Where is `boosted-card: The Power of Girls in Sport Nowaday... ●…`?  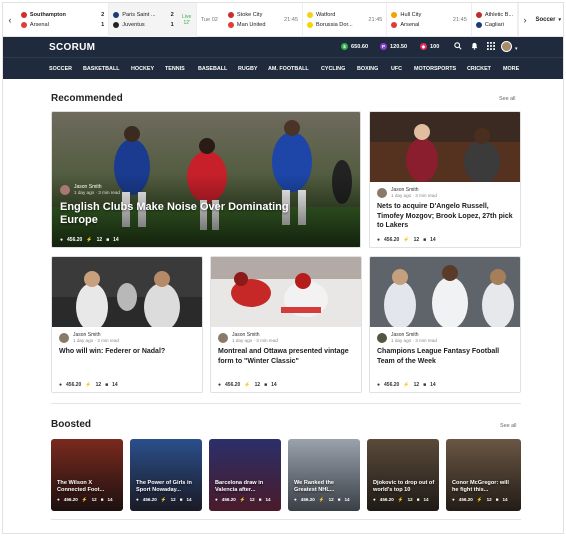
boosted-card: The Power of Girls in Sport Nowaday... ●… is located at coordinates (166, 475).